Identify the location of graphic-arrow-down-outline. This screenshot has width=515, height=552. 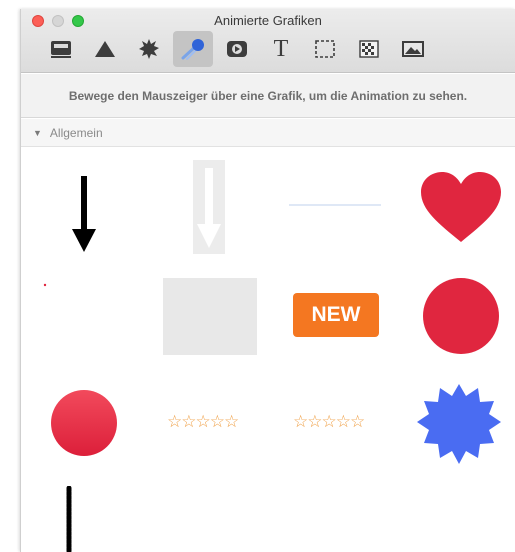
(209, 208).